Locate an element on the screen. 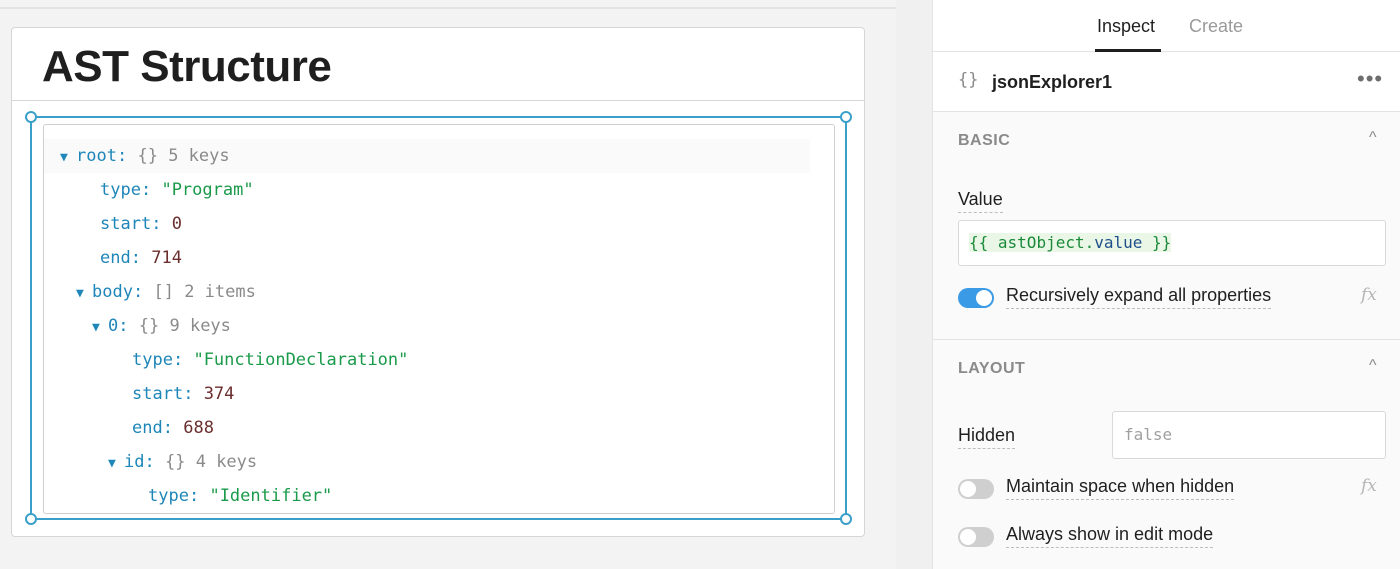 This screenshot has height=569, width=1400. value-label: Value is located at coordinates (980, 201).